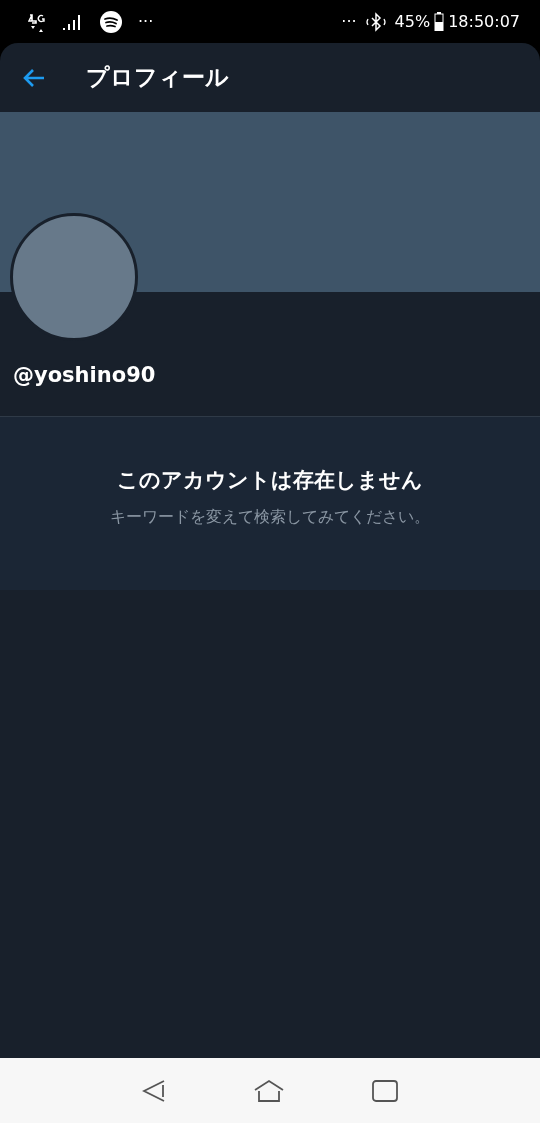 The width and height of the screenshot is (540, 1123). What do you see at coordinates (157, 78) in the screenshot?
I see `page-title: プロフィール` at bounding box center [157, 78].